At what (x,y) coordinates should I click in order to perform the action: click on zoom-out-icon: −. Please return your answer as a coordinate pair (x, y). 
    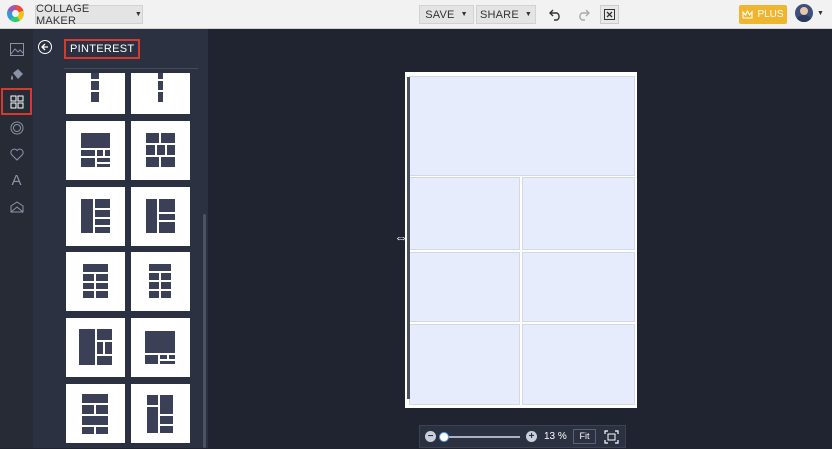
    Looking at the image, I should click on (430, 436).